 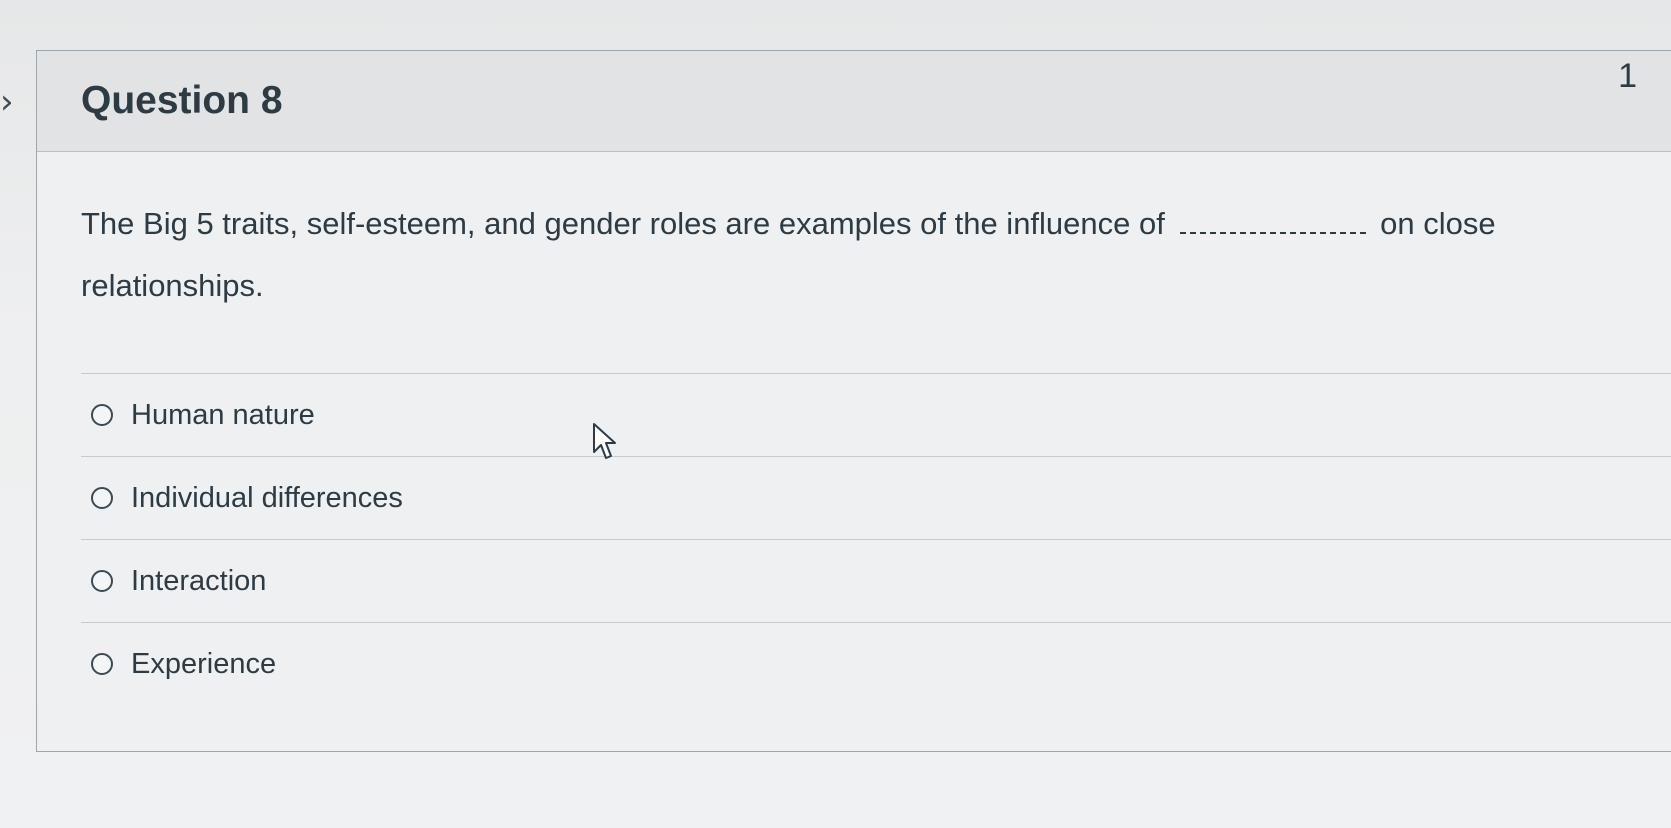 What do you see at coordinates (223, 414) in the screenshot?
I see `answer-label: Human nature` at bounding box center [223, 414].